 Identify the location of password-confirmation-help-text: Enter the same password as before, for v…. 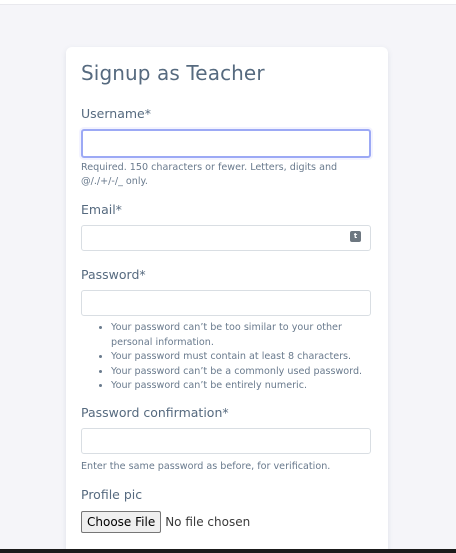
(206, 466).